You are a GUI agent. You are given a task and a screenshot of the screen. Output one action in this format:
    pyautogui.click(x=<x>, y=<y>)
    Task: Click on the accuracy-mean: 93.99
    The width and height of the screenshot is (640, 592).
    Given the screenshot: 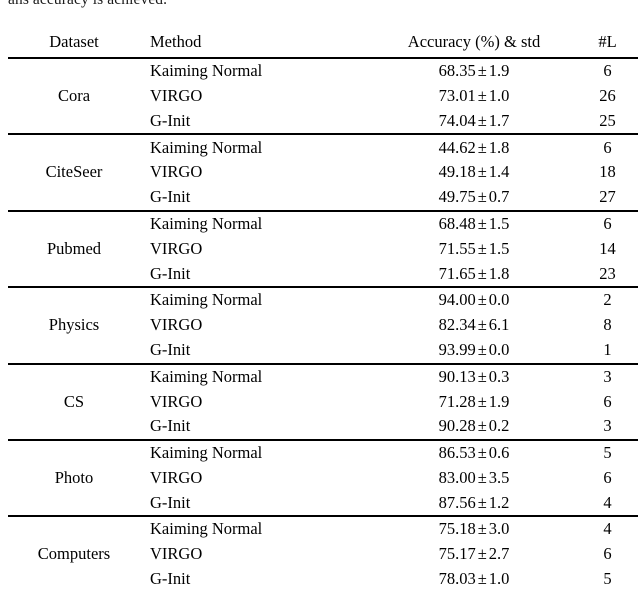 What is the action you would take?
    pyautogui.click(x=457, y=349)
    